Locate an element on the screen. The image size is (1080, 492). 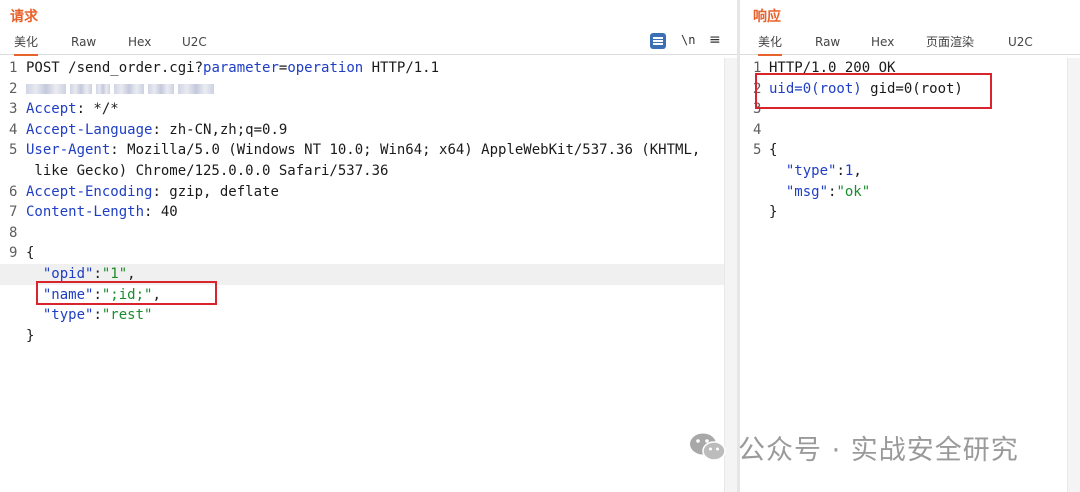
line-number: 7 is located at coordinates (13, 212).